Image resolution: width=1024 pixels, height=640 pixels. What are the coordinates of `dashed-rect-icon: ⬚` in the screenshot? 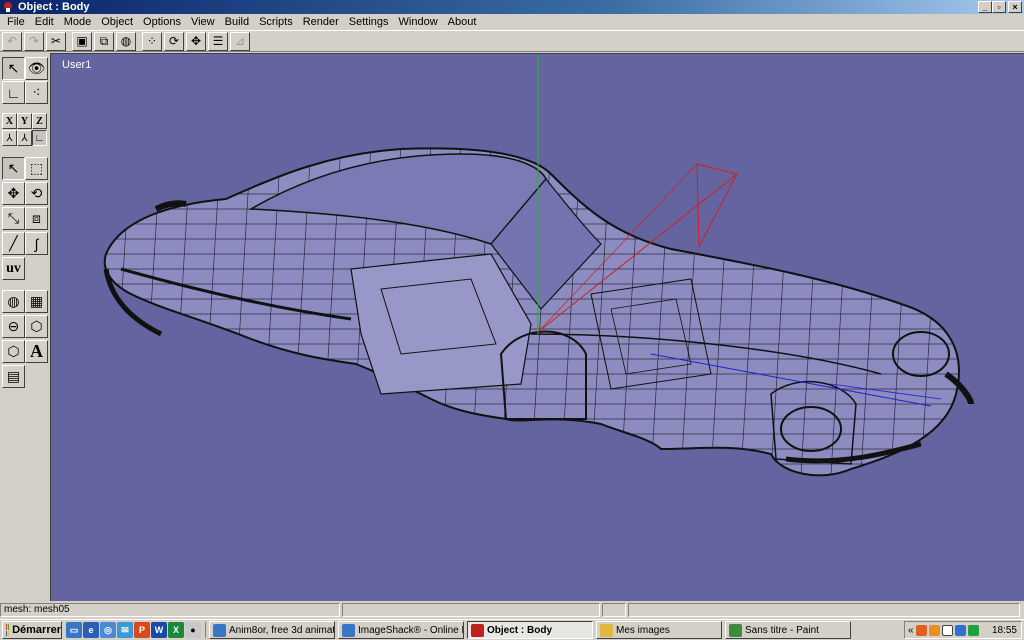 It's located at (36, 168).